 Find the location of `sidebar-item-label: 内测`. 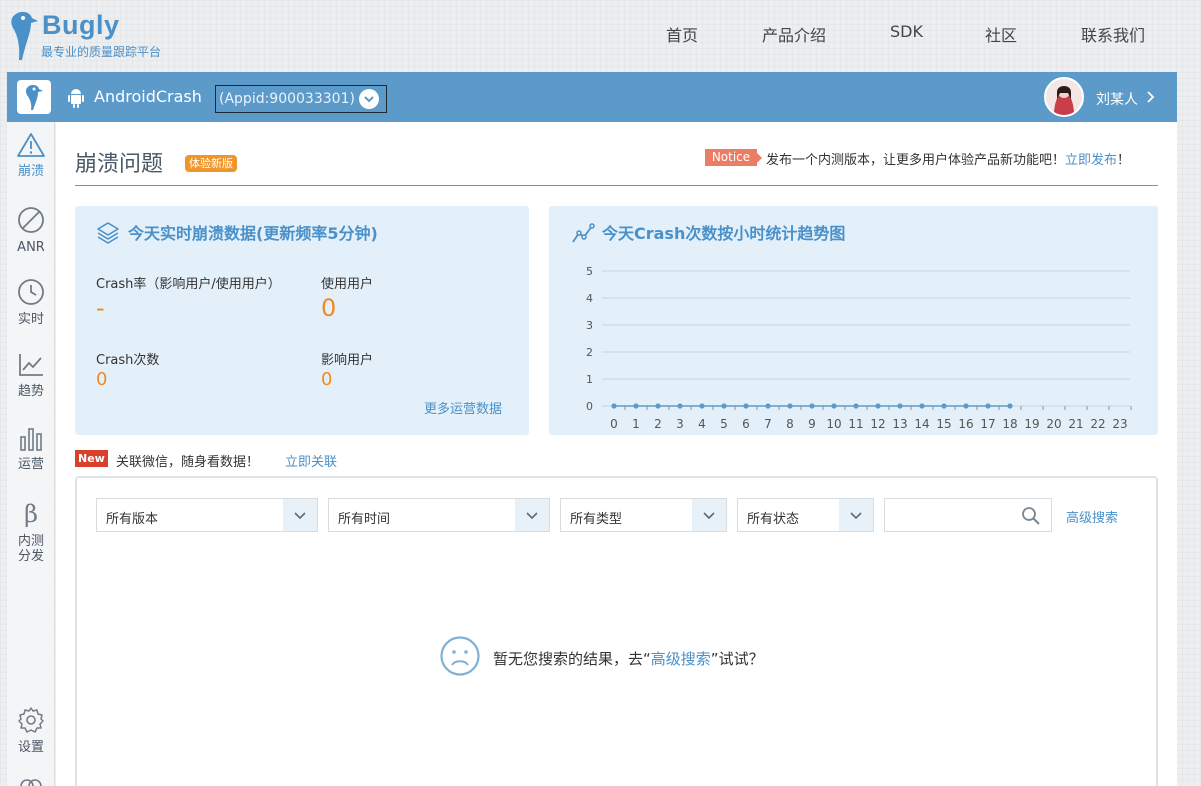

sidebar-item-label: 内测 is located at coordinates (30, 541).